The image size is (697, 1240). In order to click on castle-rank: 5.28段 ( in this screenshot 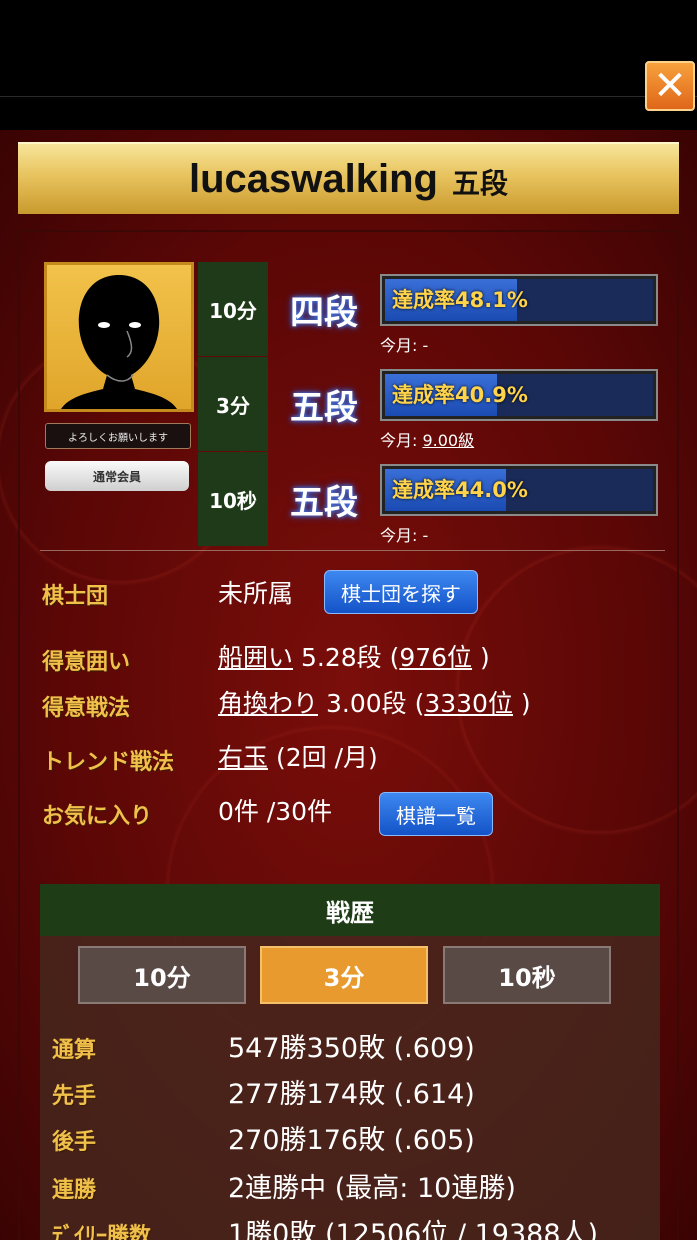, I will do `click(346, 657)`.